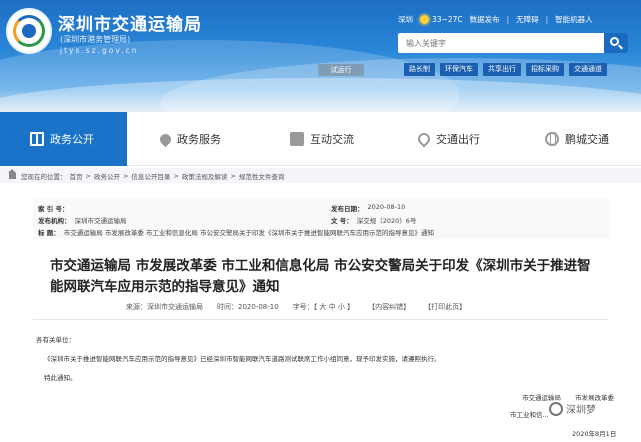 This screenshot has width=641, height=442. Describe the element at coordinates (55, 340) in the screenshot. I see `article-greeting: 各有关单位：` at that location.